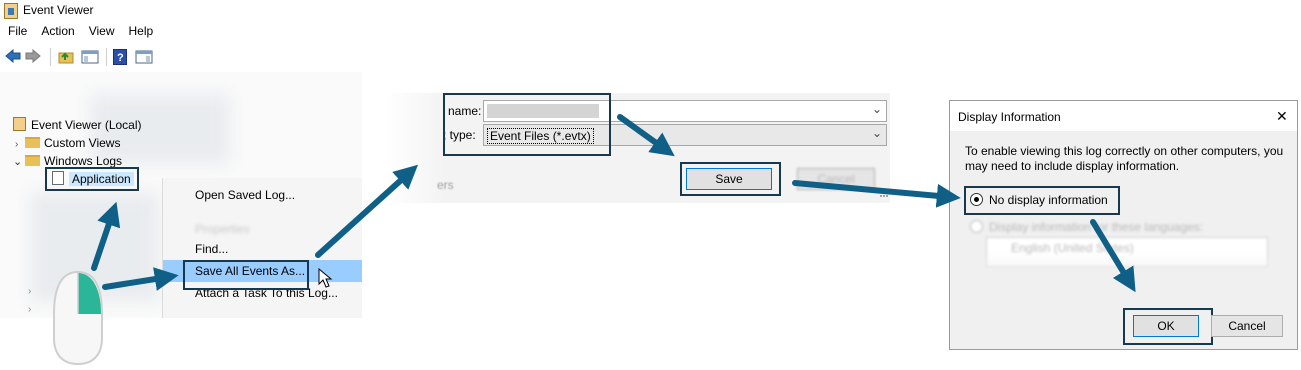 This screenshot has width=1301, height=370. Describe the element at coordinates (86, 125) in the screenshot. I see `tree-label-root: Event Viewer (Local)` at that location.